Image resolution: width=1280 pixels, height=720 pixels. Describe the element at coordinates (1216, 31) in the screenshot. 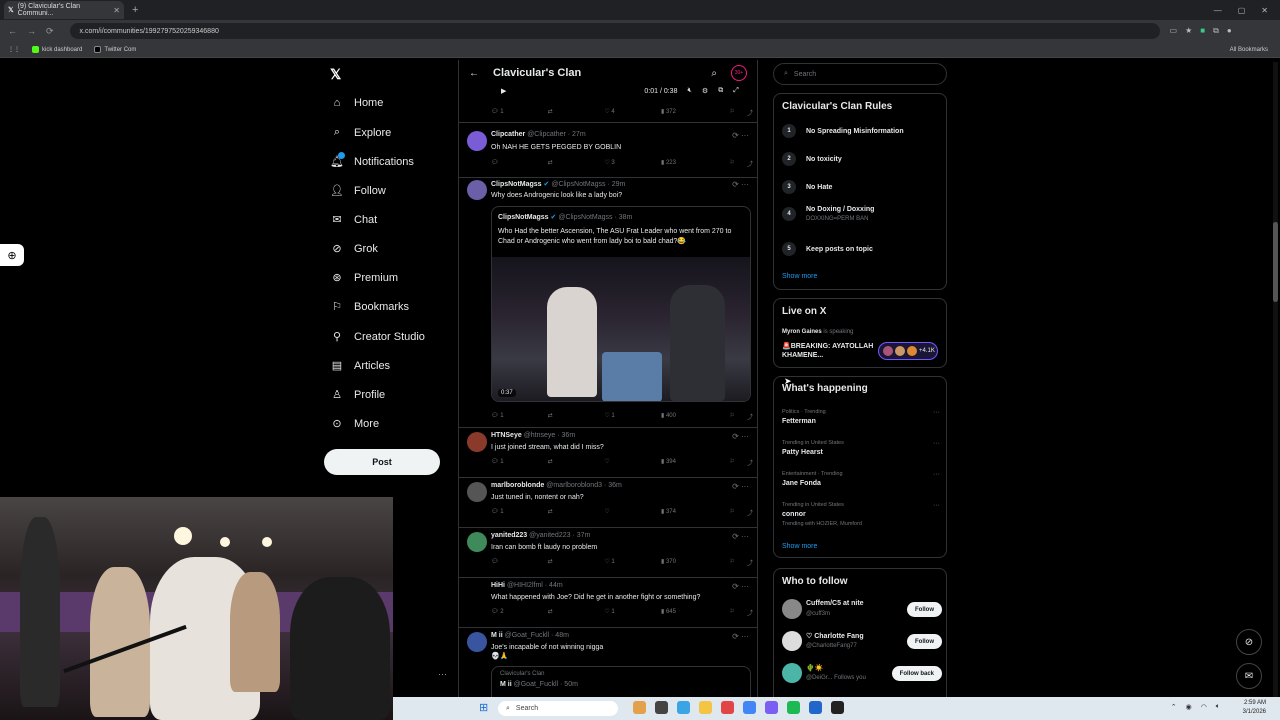

I see `puzzle-icon: ⧉` at that location.